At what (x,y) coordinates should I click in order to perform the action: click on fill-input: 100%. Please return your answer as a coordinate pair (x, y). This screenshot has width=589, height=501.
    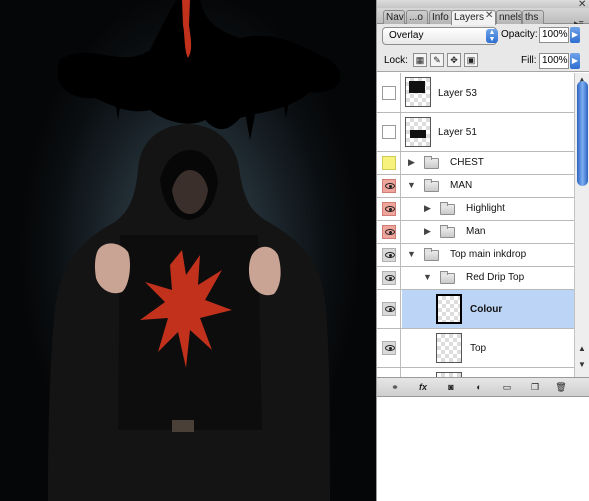
    Looking at the image, I should click on (554, 61).